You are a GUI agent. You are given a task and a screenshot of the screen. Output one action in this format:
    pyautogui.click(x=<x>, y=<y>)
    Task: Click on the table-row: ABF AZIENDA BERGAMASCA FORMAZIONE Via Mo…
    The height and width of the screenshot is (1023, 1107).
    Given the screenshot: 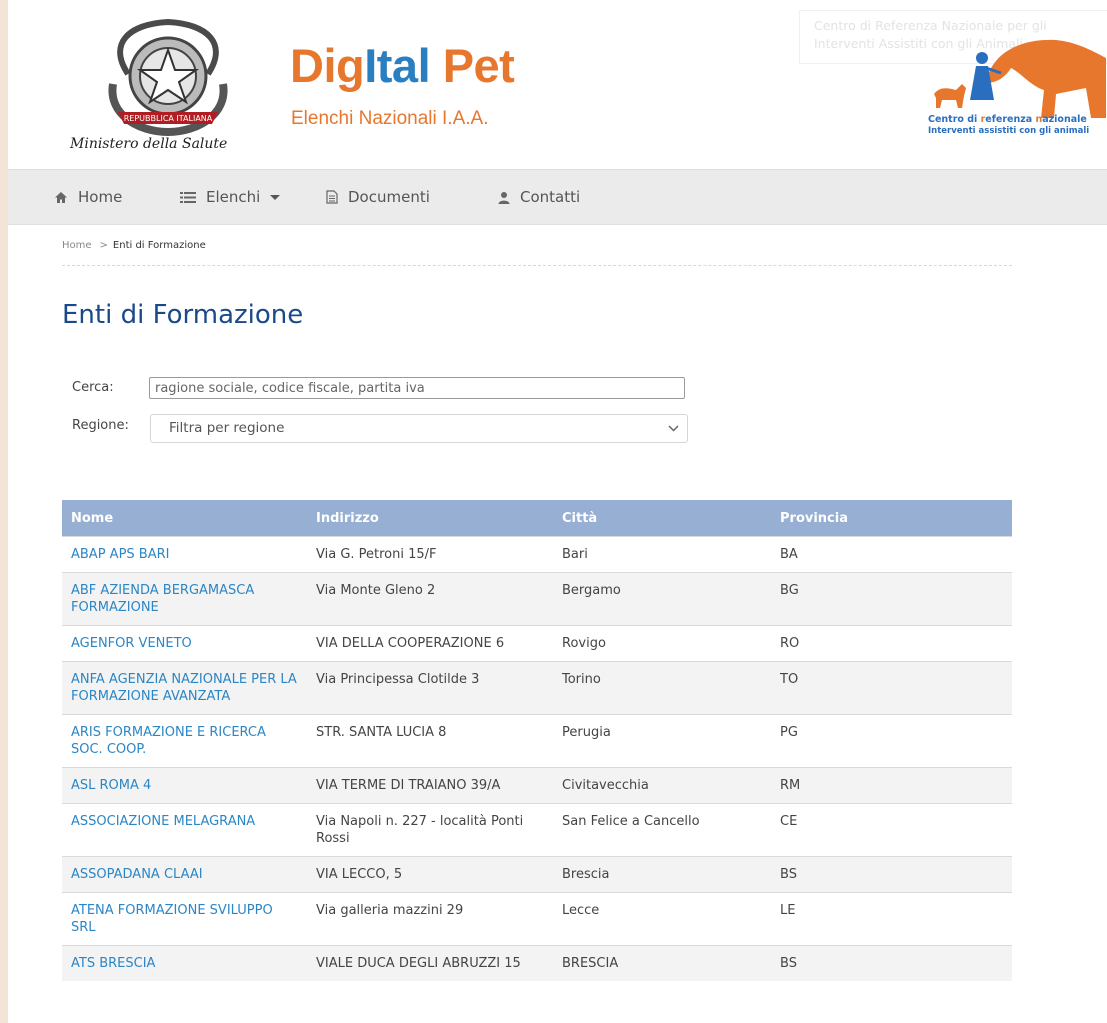 What is the action you would take?
    pyautogui.click(x=537, y=599)
    